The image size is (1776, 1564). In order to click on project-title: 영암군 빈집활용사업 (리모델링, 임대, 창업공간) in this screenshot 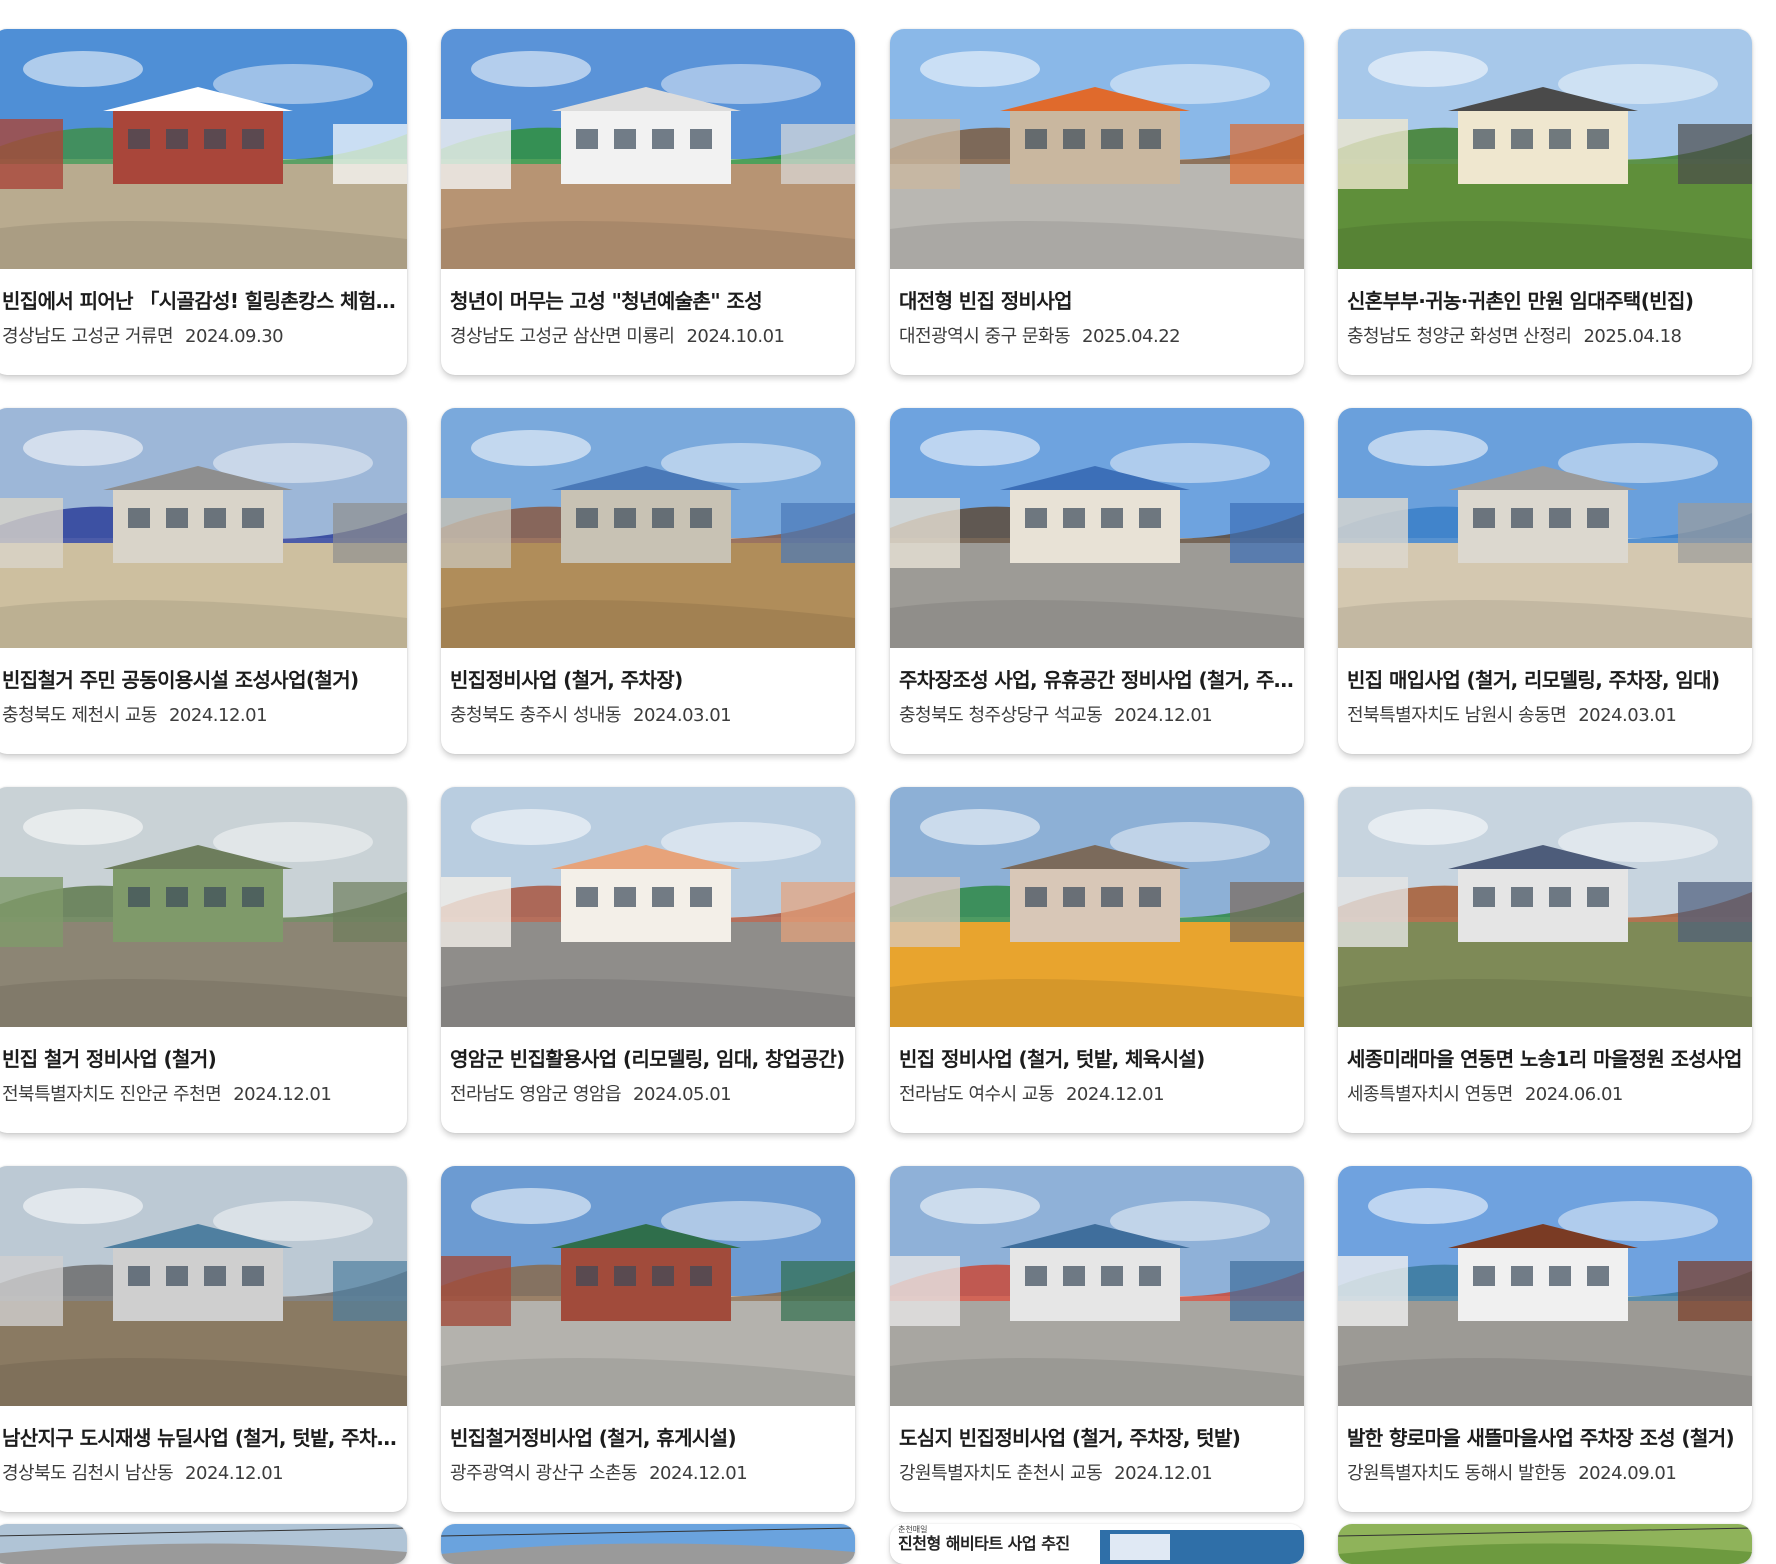, I will do `click(648, 1057)`.